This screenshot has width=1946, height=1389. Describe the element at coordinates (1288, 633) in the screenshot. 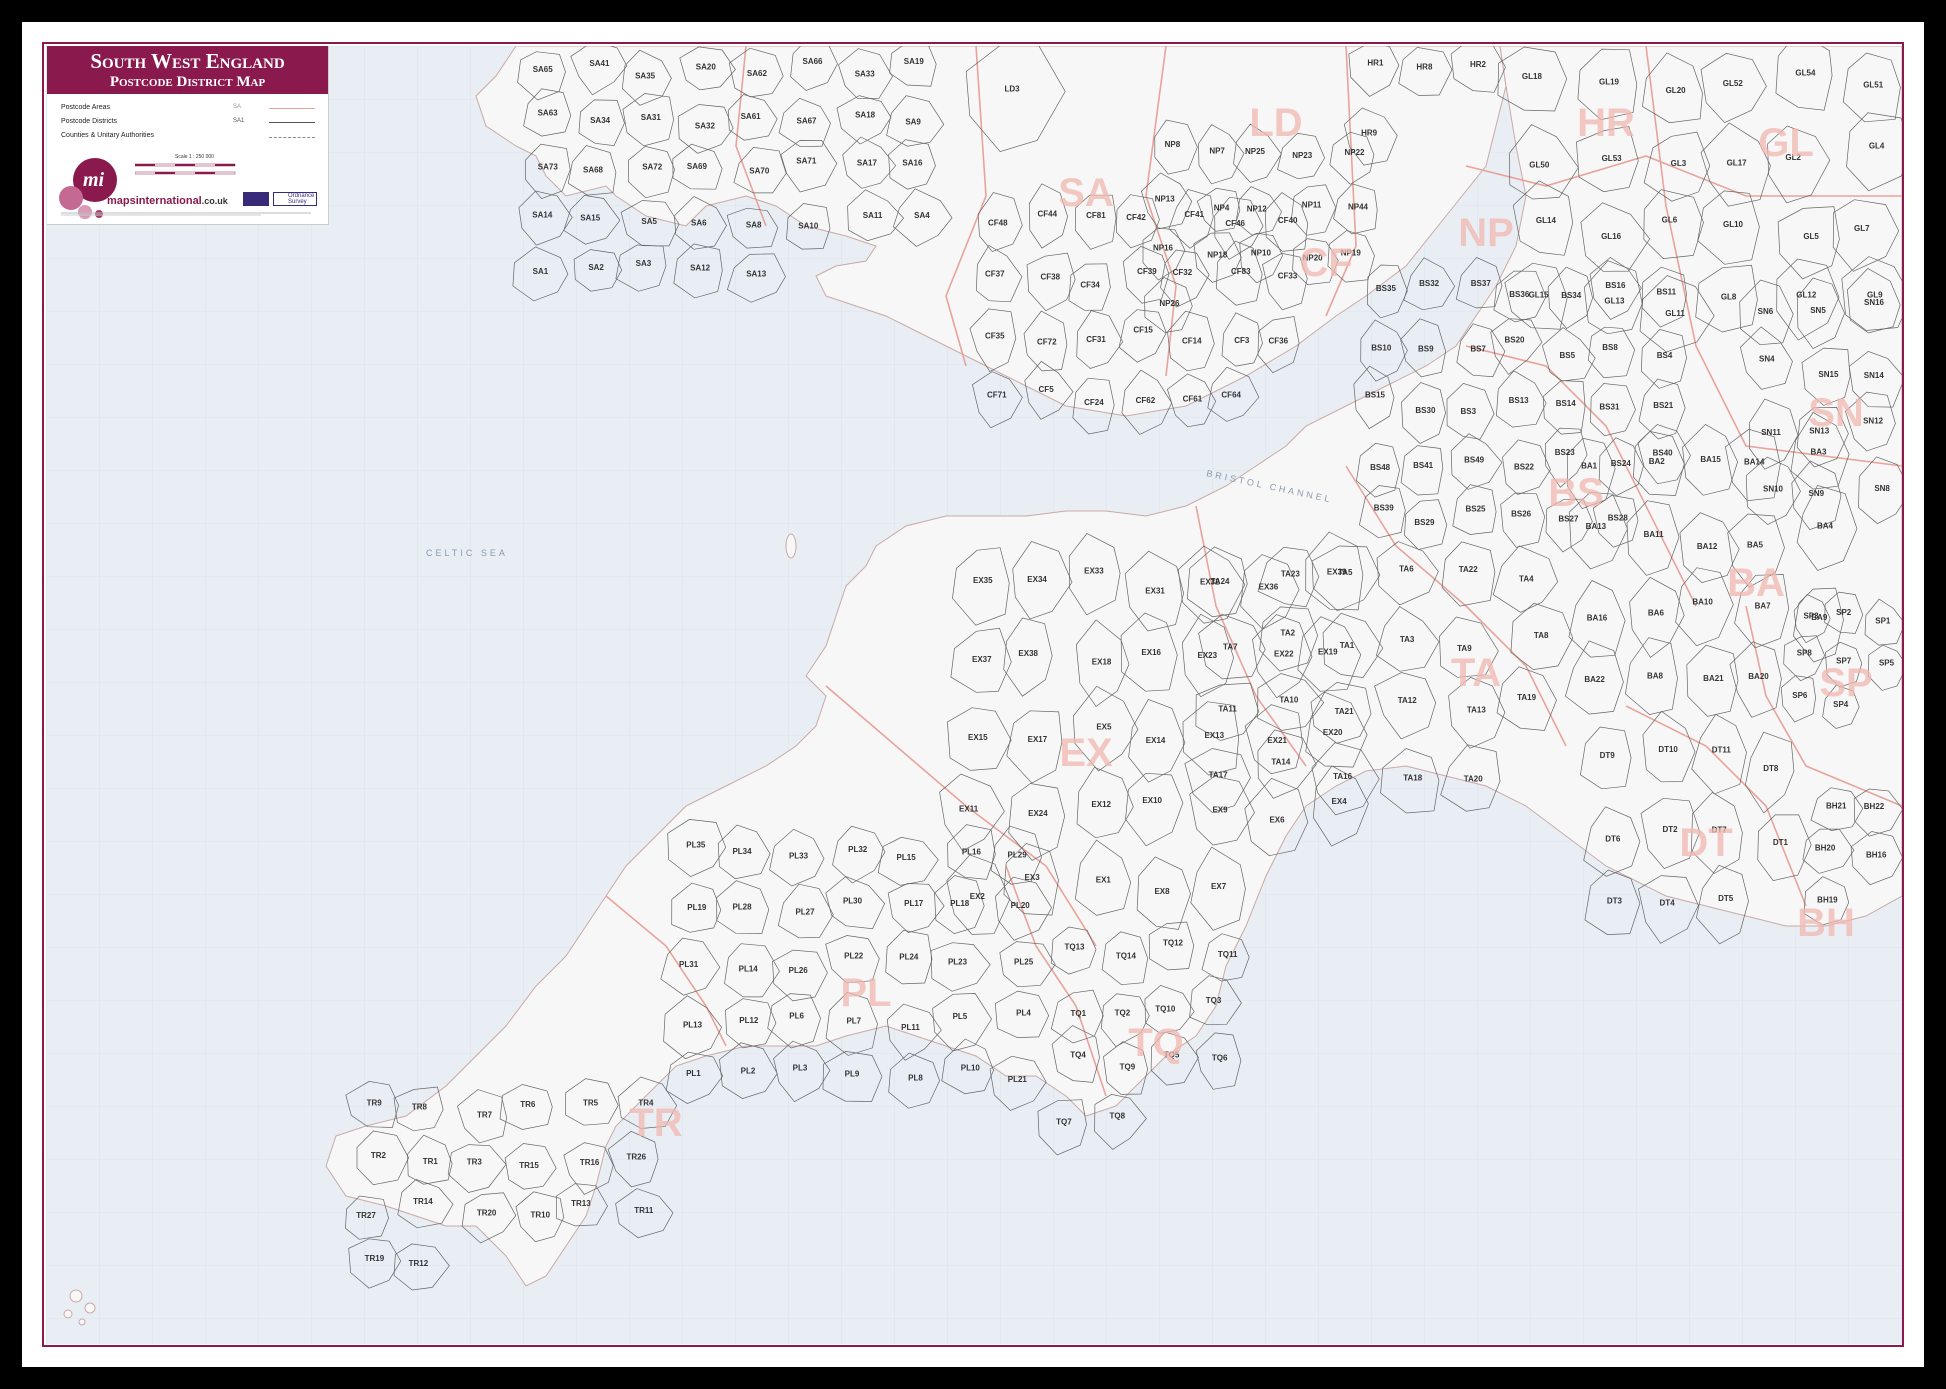

I see `district-label-ta2: TA2` at that location.